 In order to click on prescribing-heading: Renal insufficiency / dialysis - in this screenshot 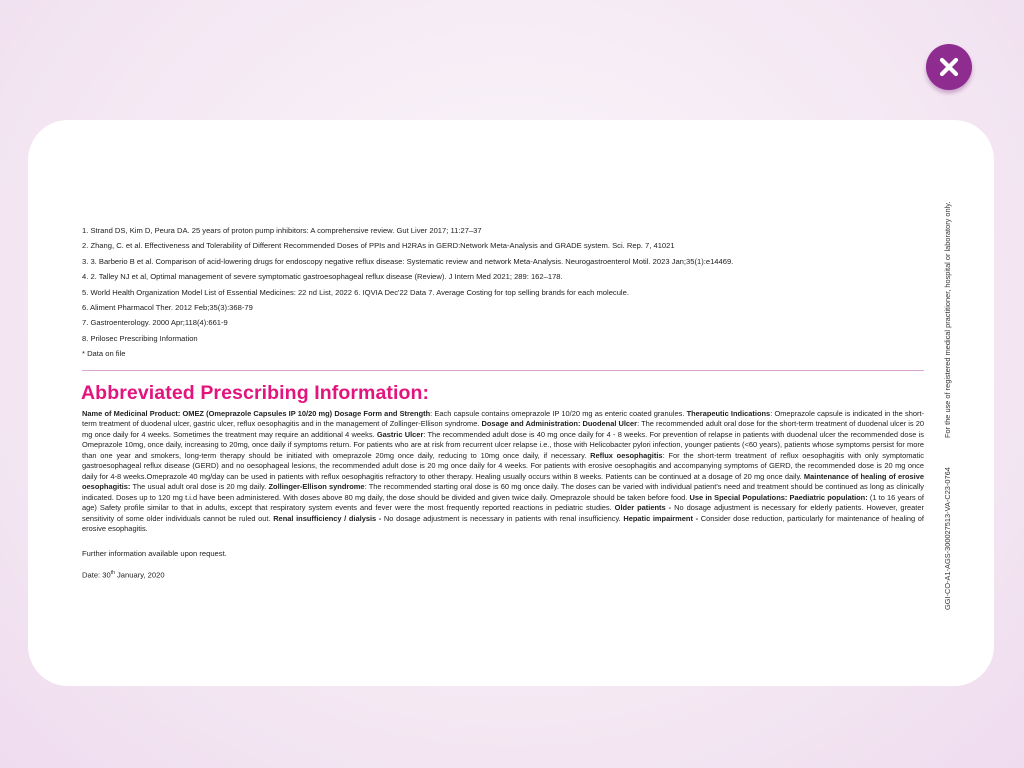, I will do `click(327, 518)`.